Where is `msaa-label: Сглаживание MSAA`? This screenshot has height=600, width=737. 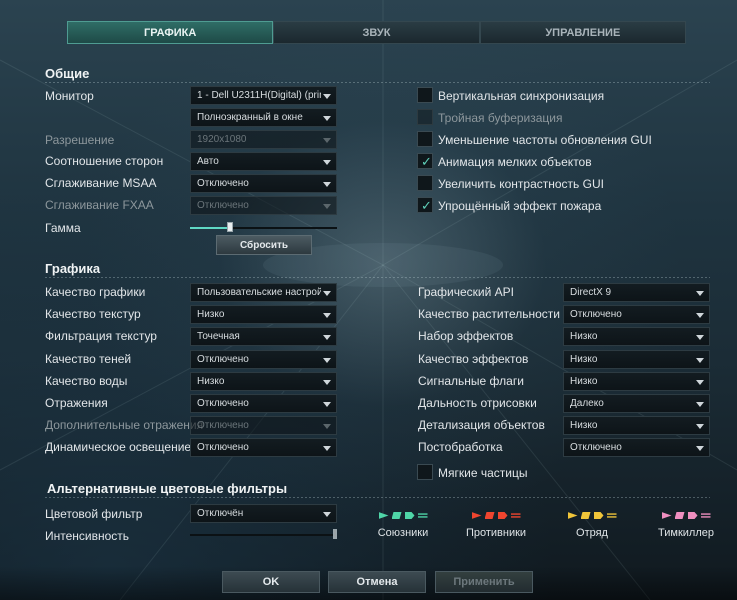 msaa-label: Сглаживание MSAA is located at coordinates (101, 183).